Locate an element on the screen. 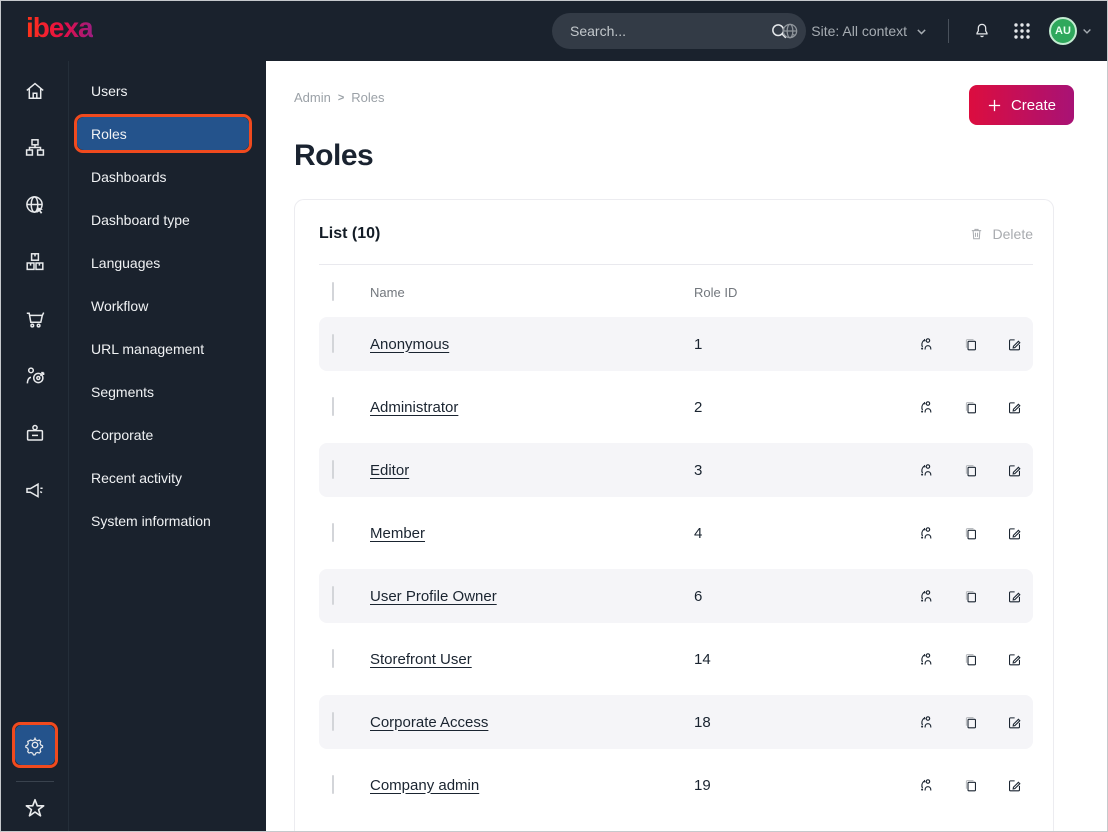 This screenshot has height=832, width=1108. role-id-value: 4 is located at coordinates (698, 533).